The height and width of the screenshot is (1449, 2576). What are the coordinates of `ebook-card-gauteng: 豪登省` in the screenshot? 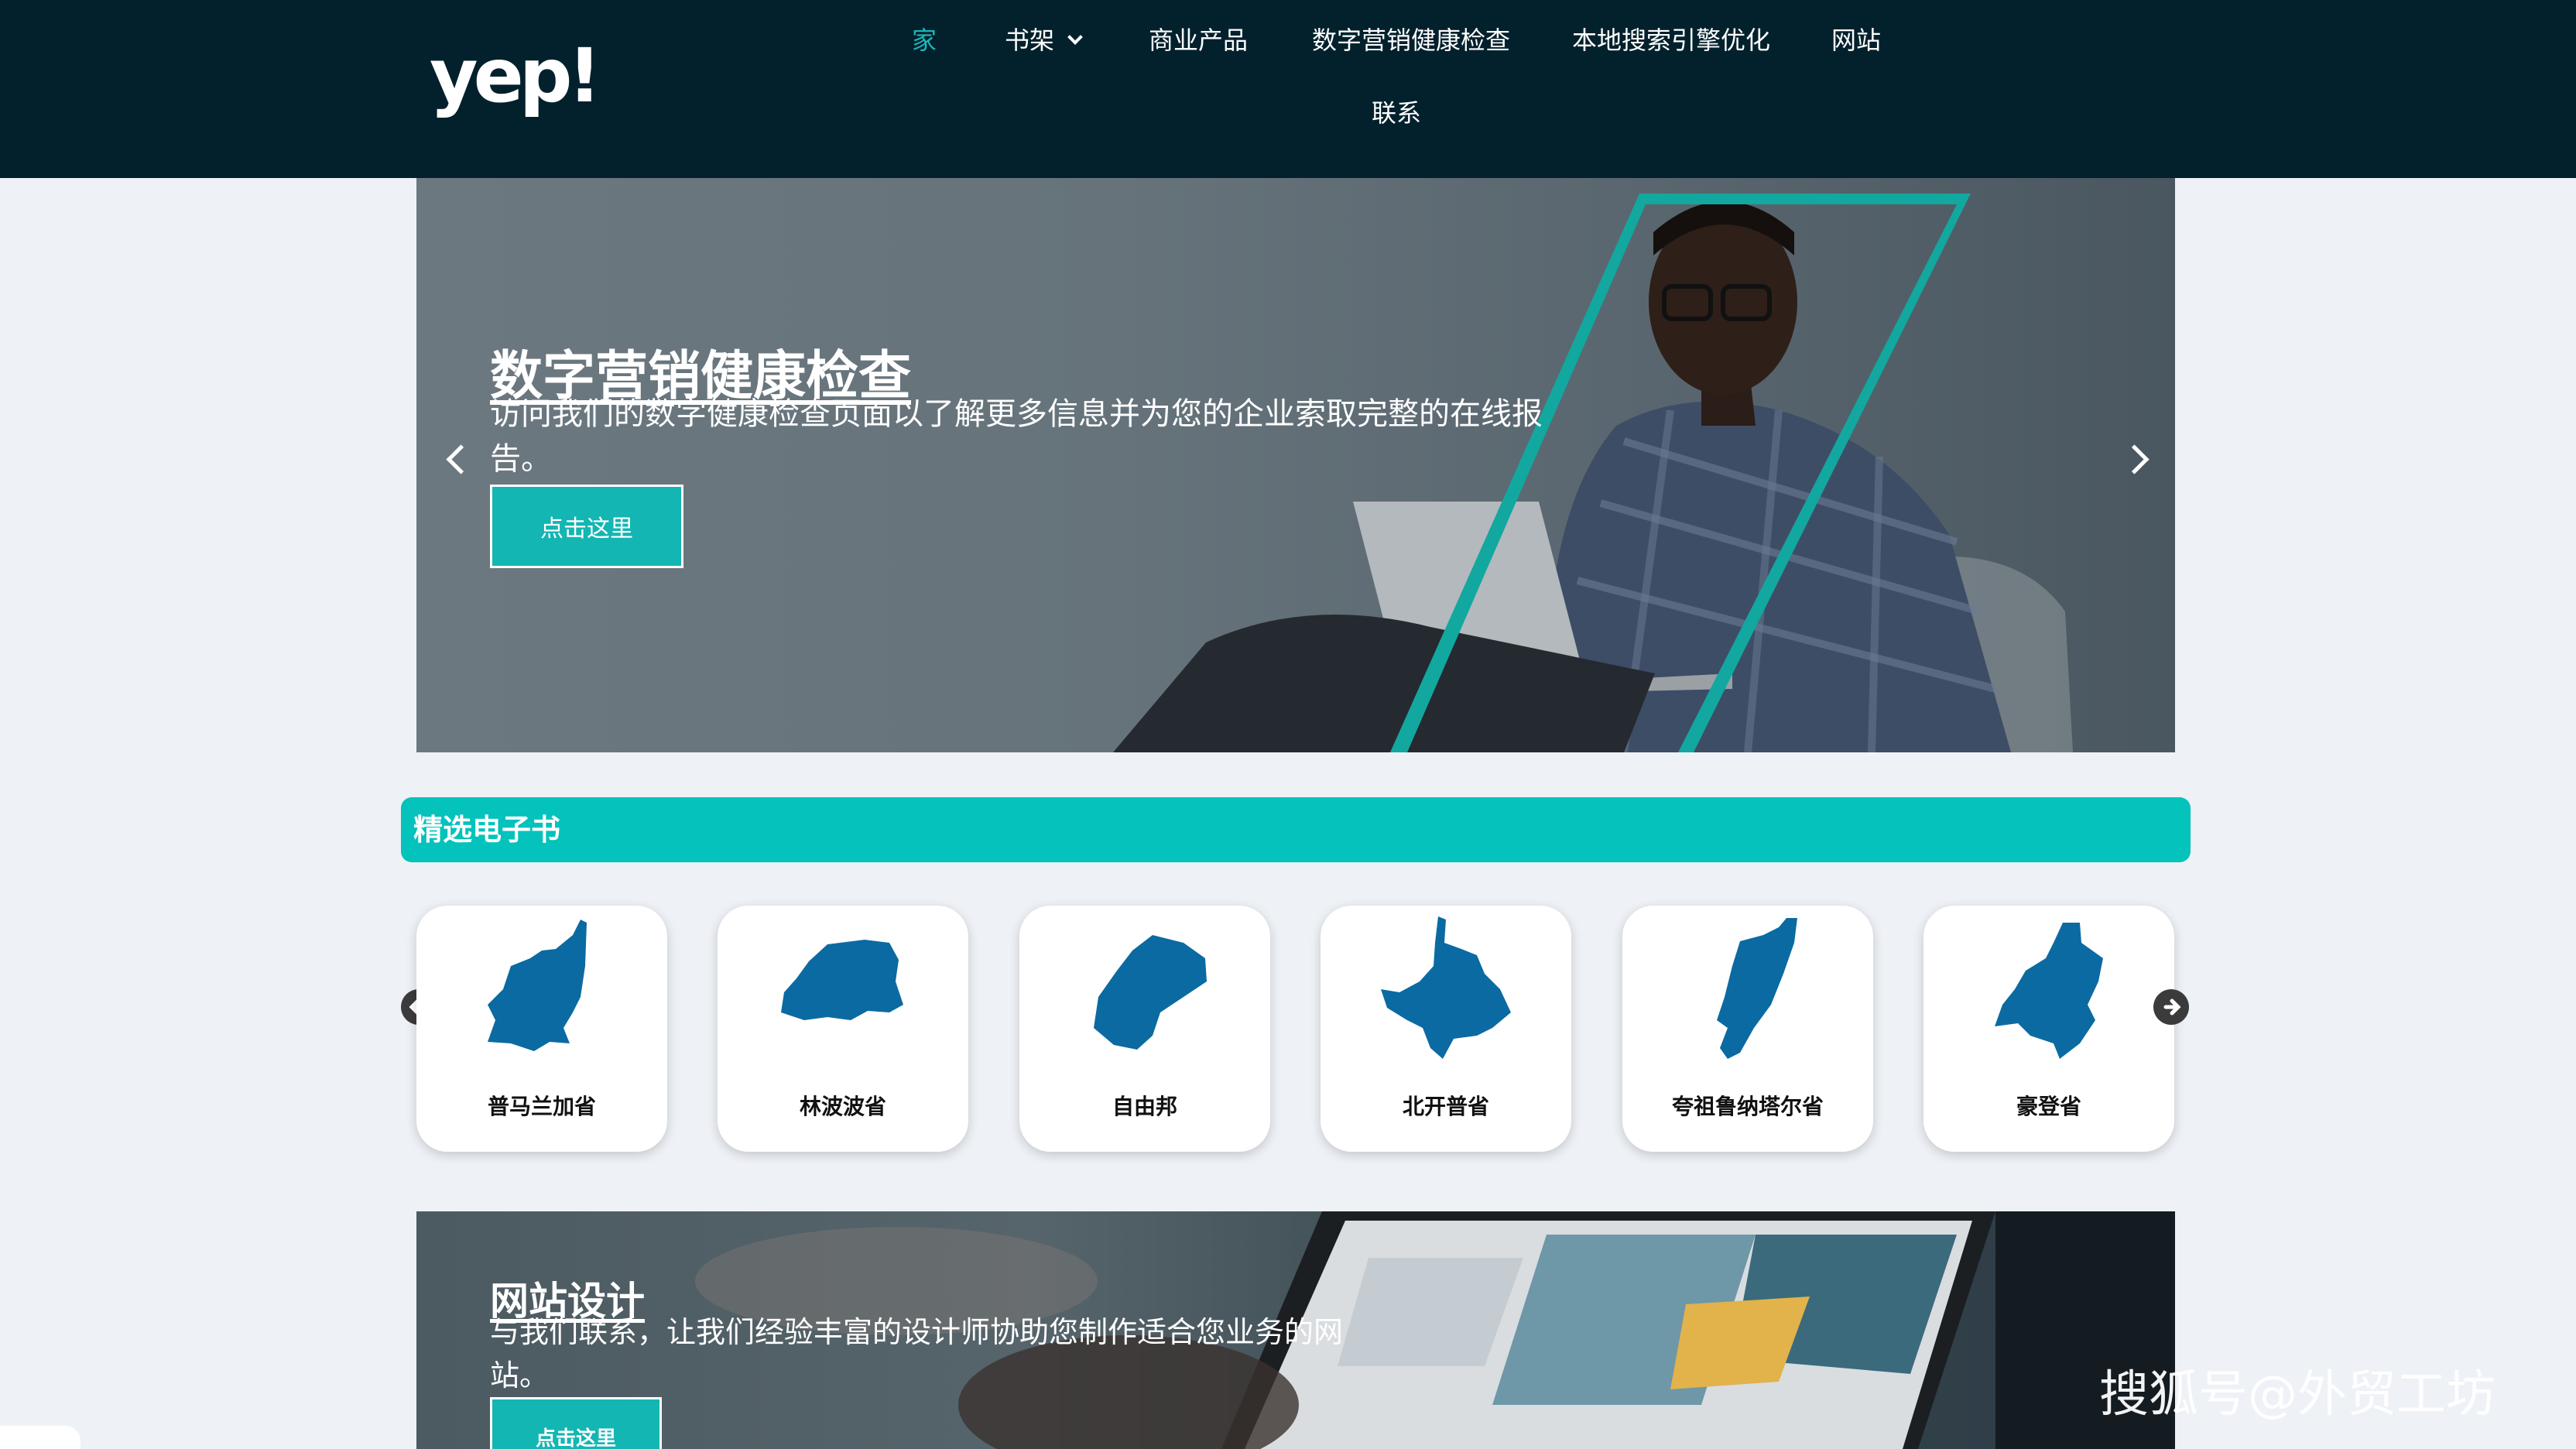 It's located at (2048, 1029).